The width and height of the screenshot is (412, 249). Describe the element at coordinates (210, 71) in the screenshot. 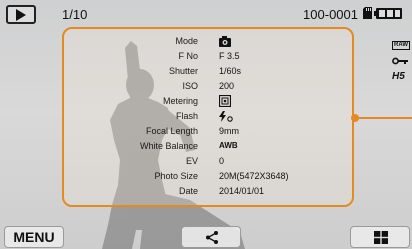

I see `info-row-shutter: Shutter 1/60s` at that location.